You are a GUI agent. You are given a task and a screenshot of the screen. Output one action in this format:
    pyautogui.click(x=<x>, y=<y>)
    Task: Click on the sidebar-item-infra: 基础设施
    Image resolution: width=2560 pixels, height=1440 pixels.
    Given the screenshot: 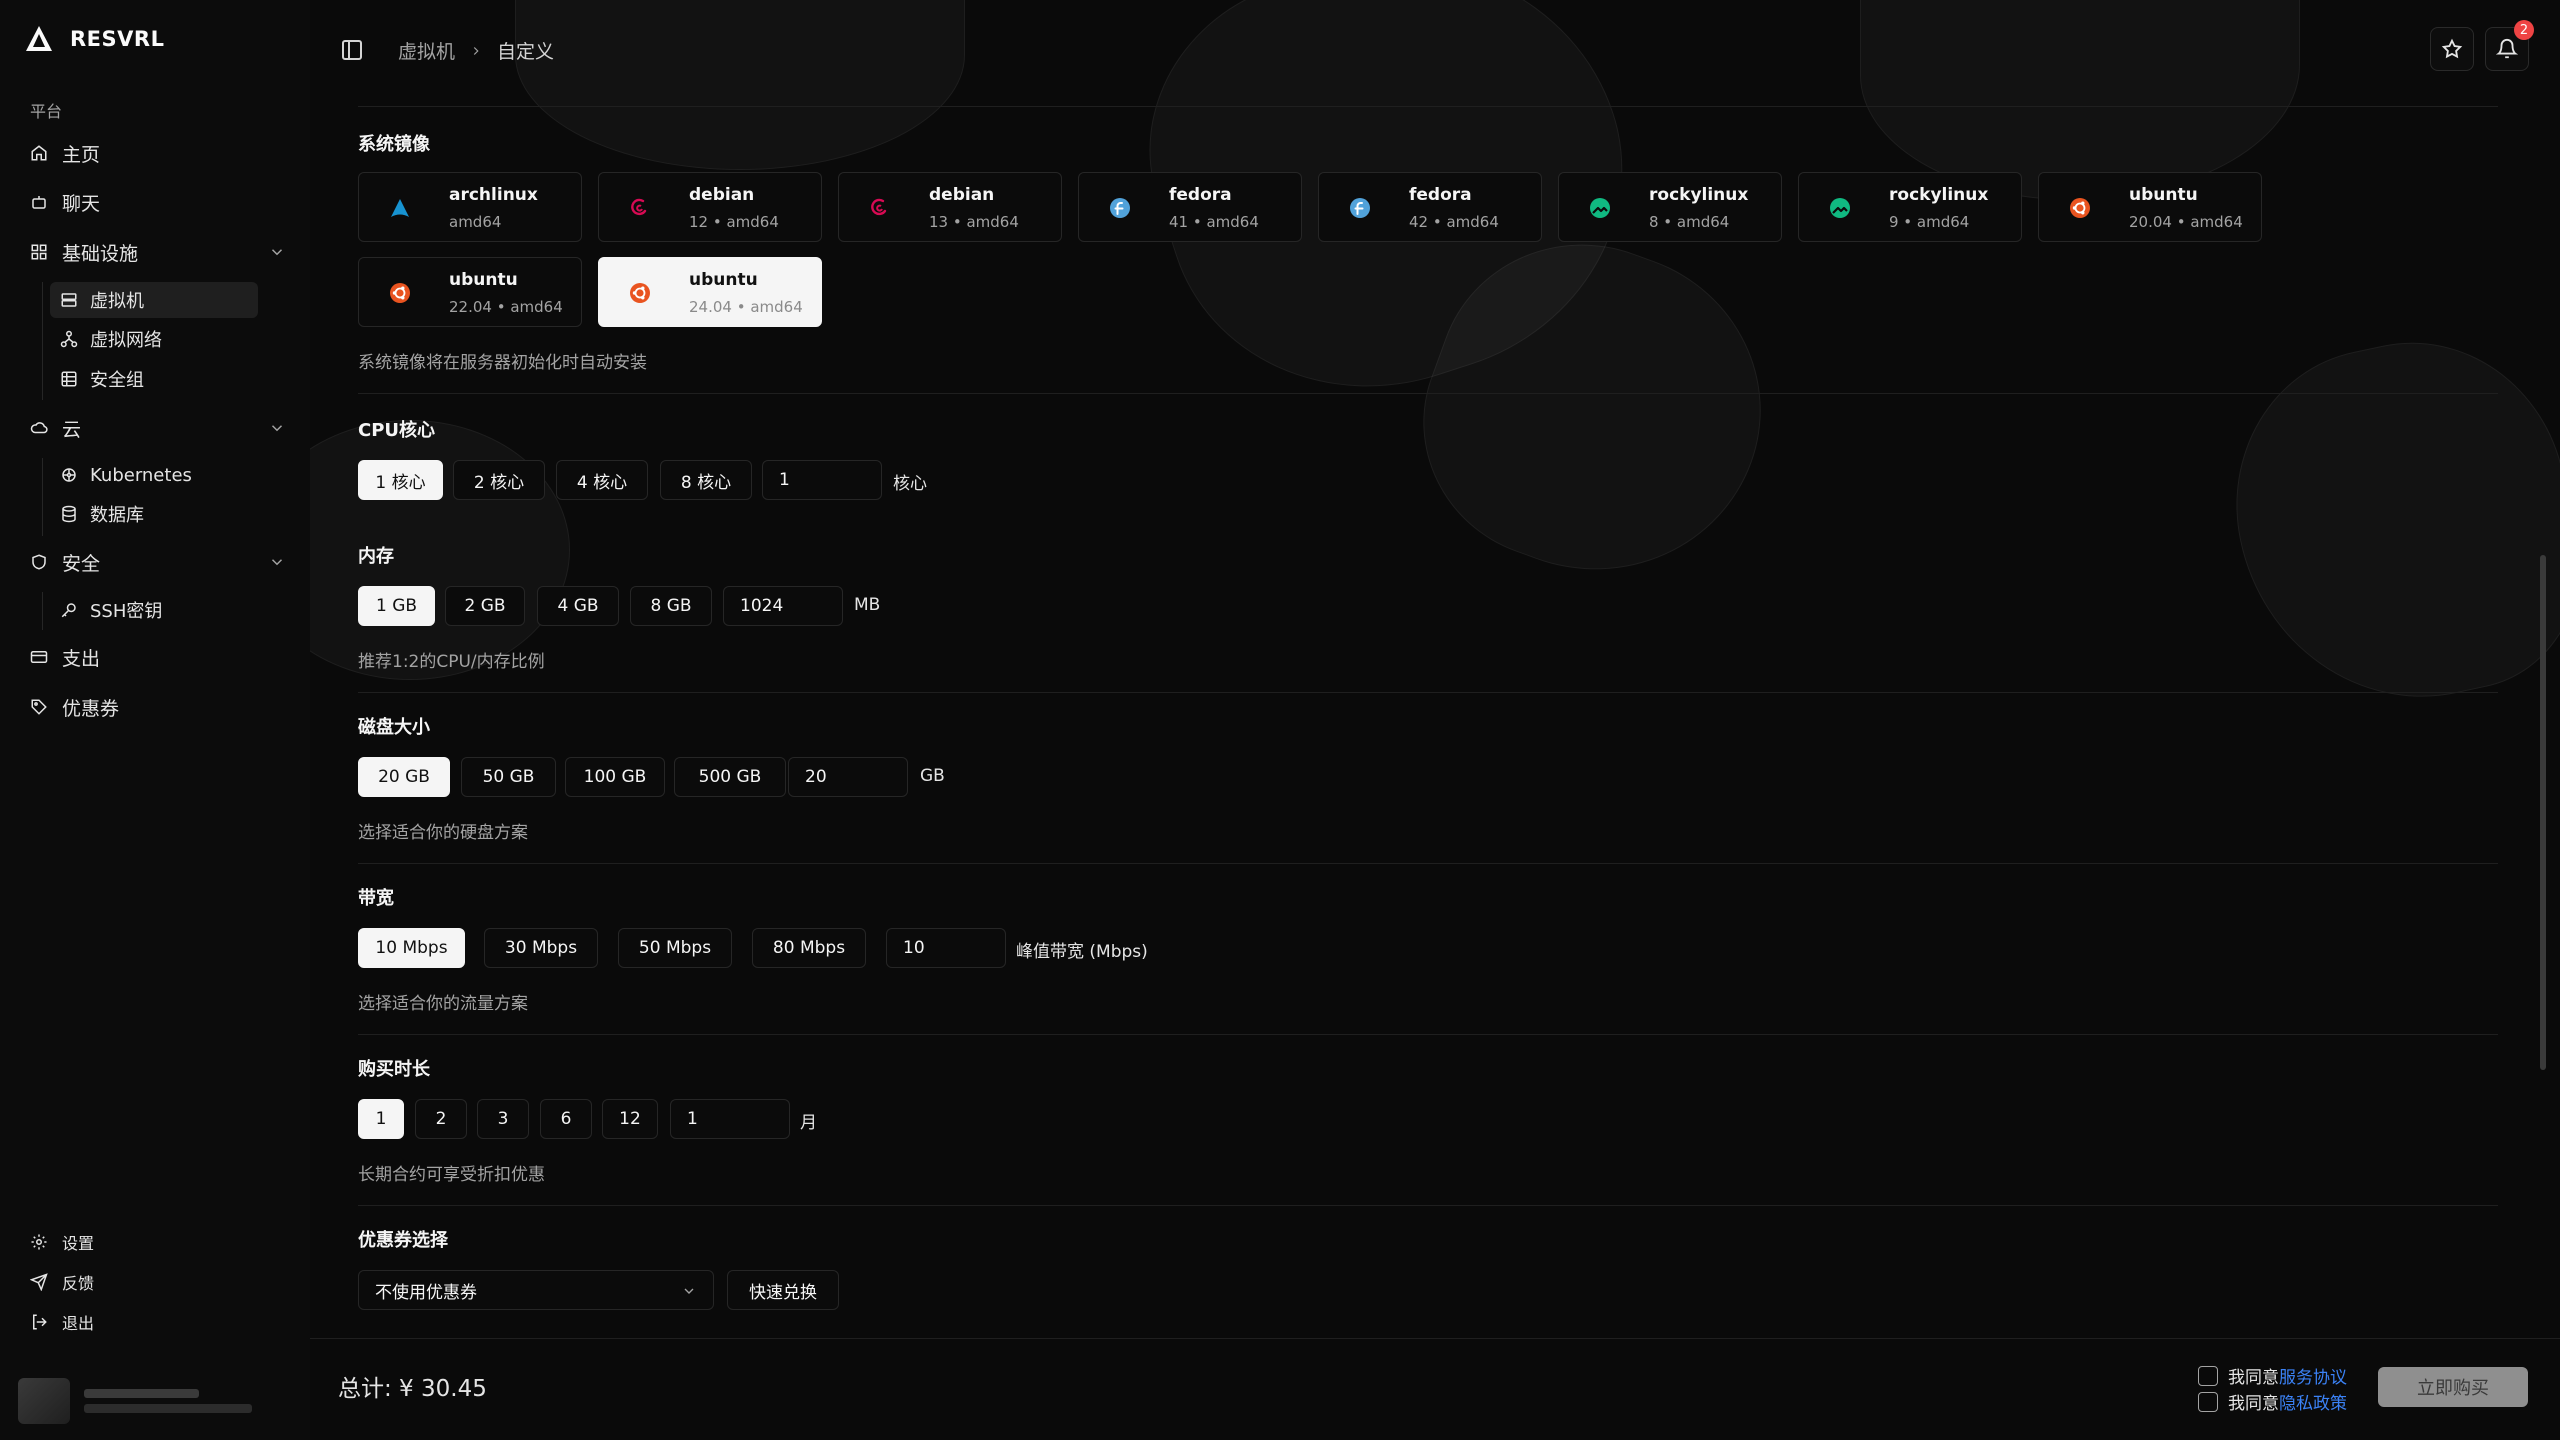 What is the action you would take?
    pyautogui.click(x=158, y=252)
    